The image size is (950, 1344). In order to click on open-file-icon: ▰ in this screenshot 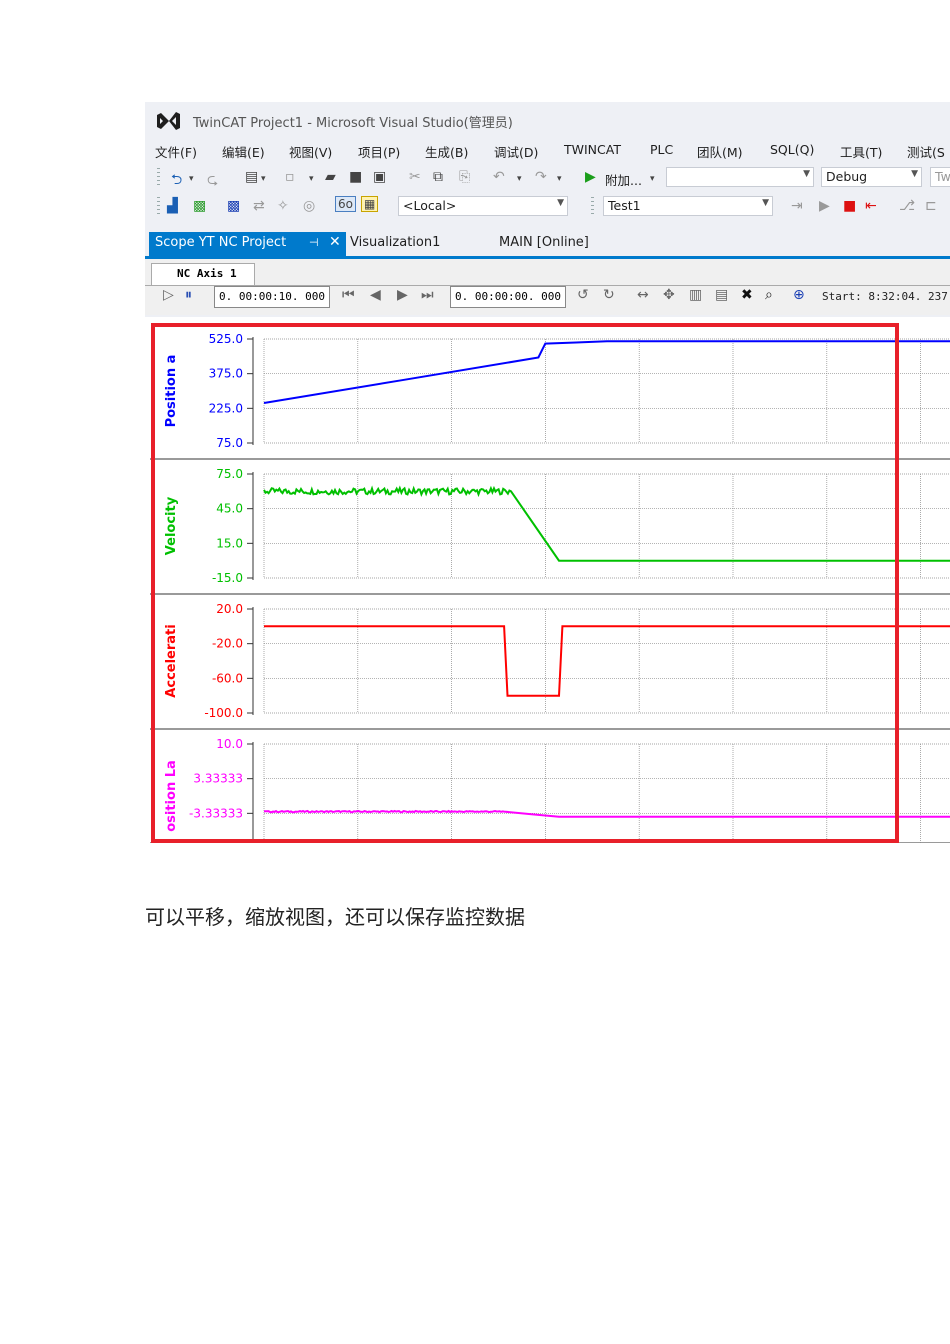, I will do `click(330, 177)`.